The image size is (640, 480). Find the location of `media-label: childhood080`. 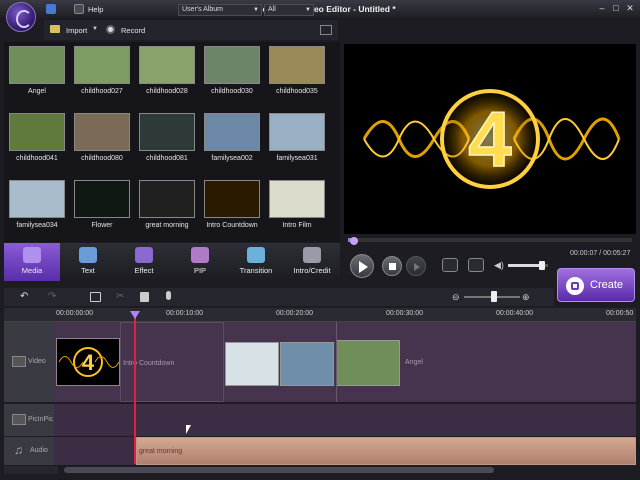

media-label: childhood080 is located at coordinates (102, 158).